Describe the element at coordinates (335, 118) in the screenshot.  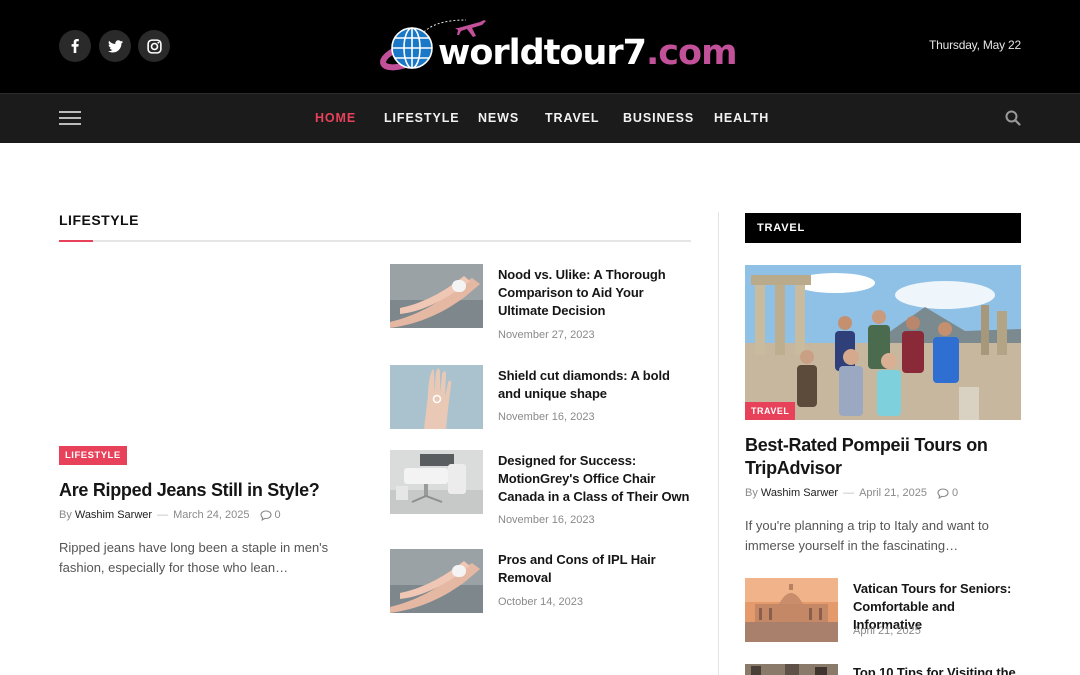
I see `nav-item-home: HOME` at that location.